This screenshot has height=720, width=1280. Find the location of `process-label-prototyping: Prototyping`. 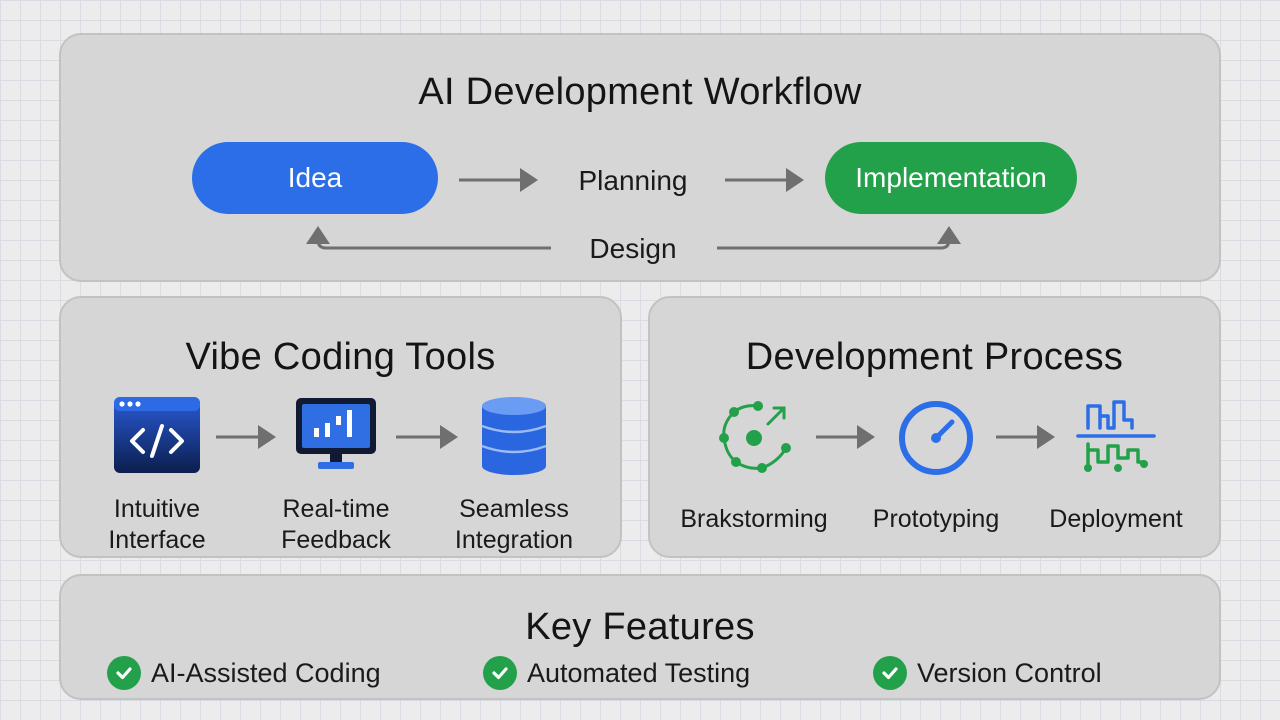

process-label-prototyping: Prototyping is located at coordinates (936, 519).